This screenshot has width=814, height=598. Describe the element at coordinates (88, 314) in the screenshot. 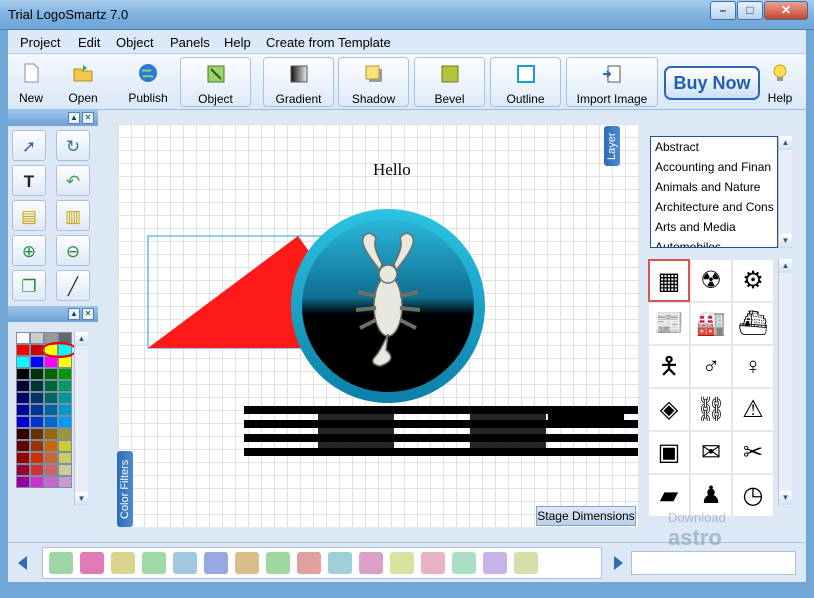

I see `color-panel-close-button: ✕` at that location.